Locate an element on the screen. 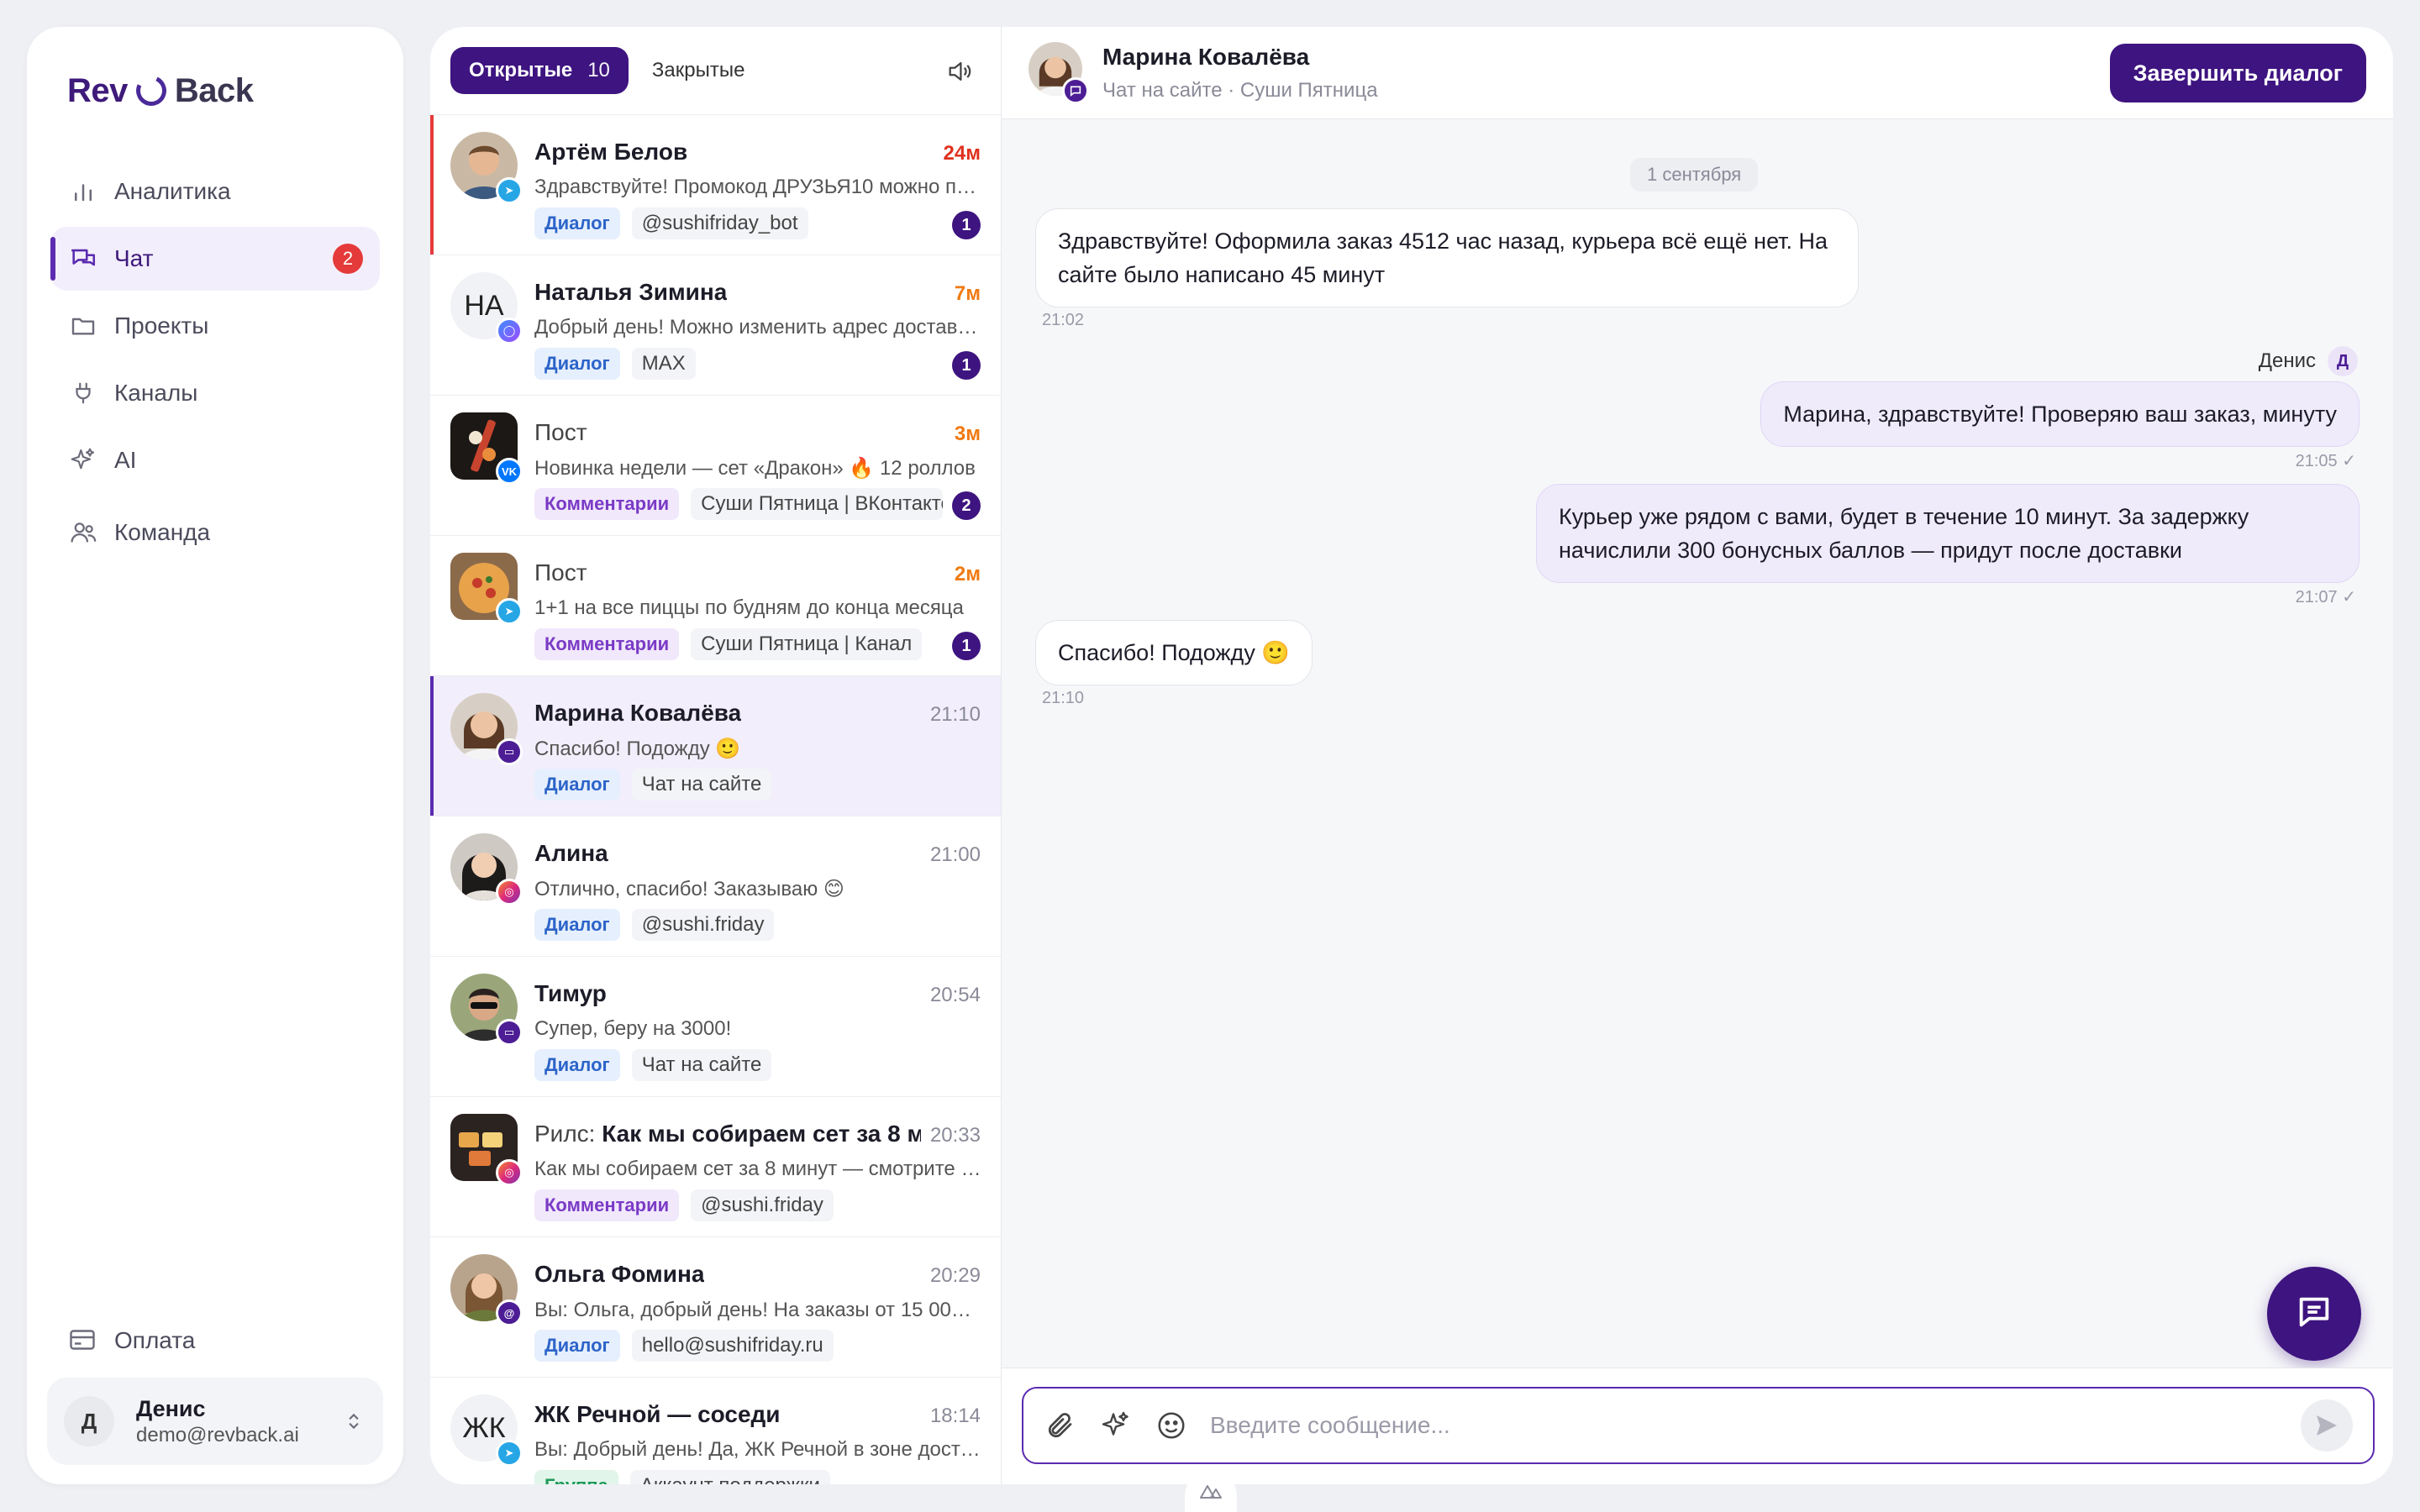  conversation-tags: Диалог @sushifriday_bot is located at coordinates (671, 223).